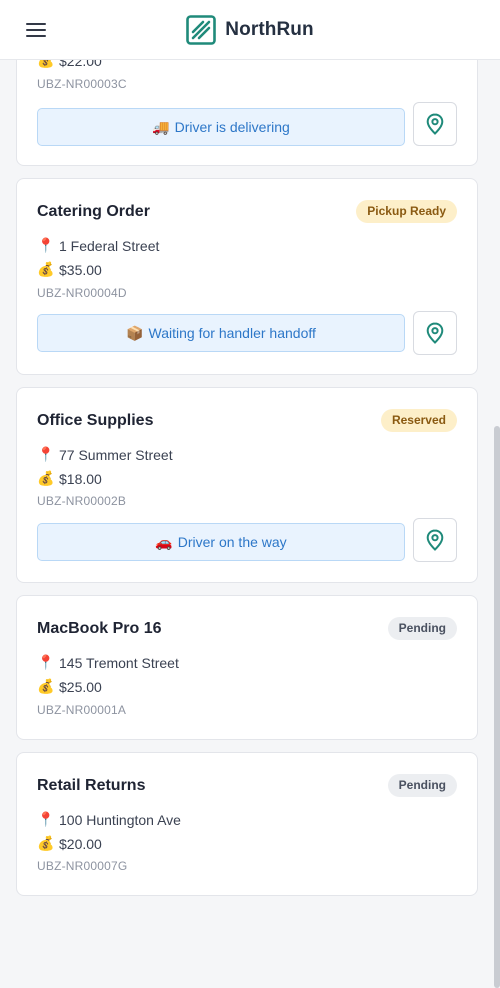 The height and width of the screenshot is (988, 500). I want to click on order-id: UBZ-NR00003C, so click(82, 84).